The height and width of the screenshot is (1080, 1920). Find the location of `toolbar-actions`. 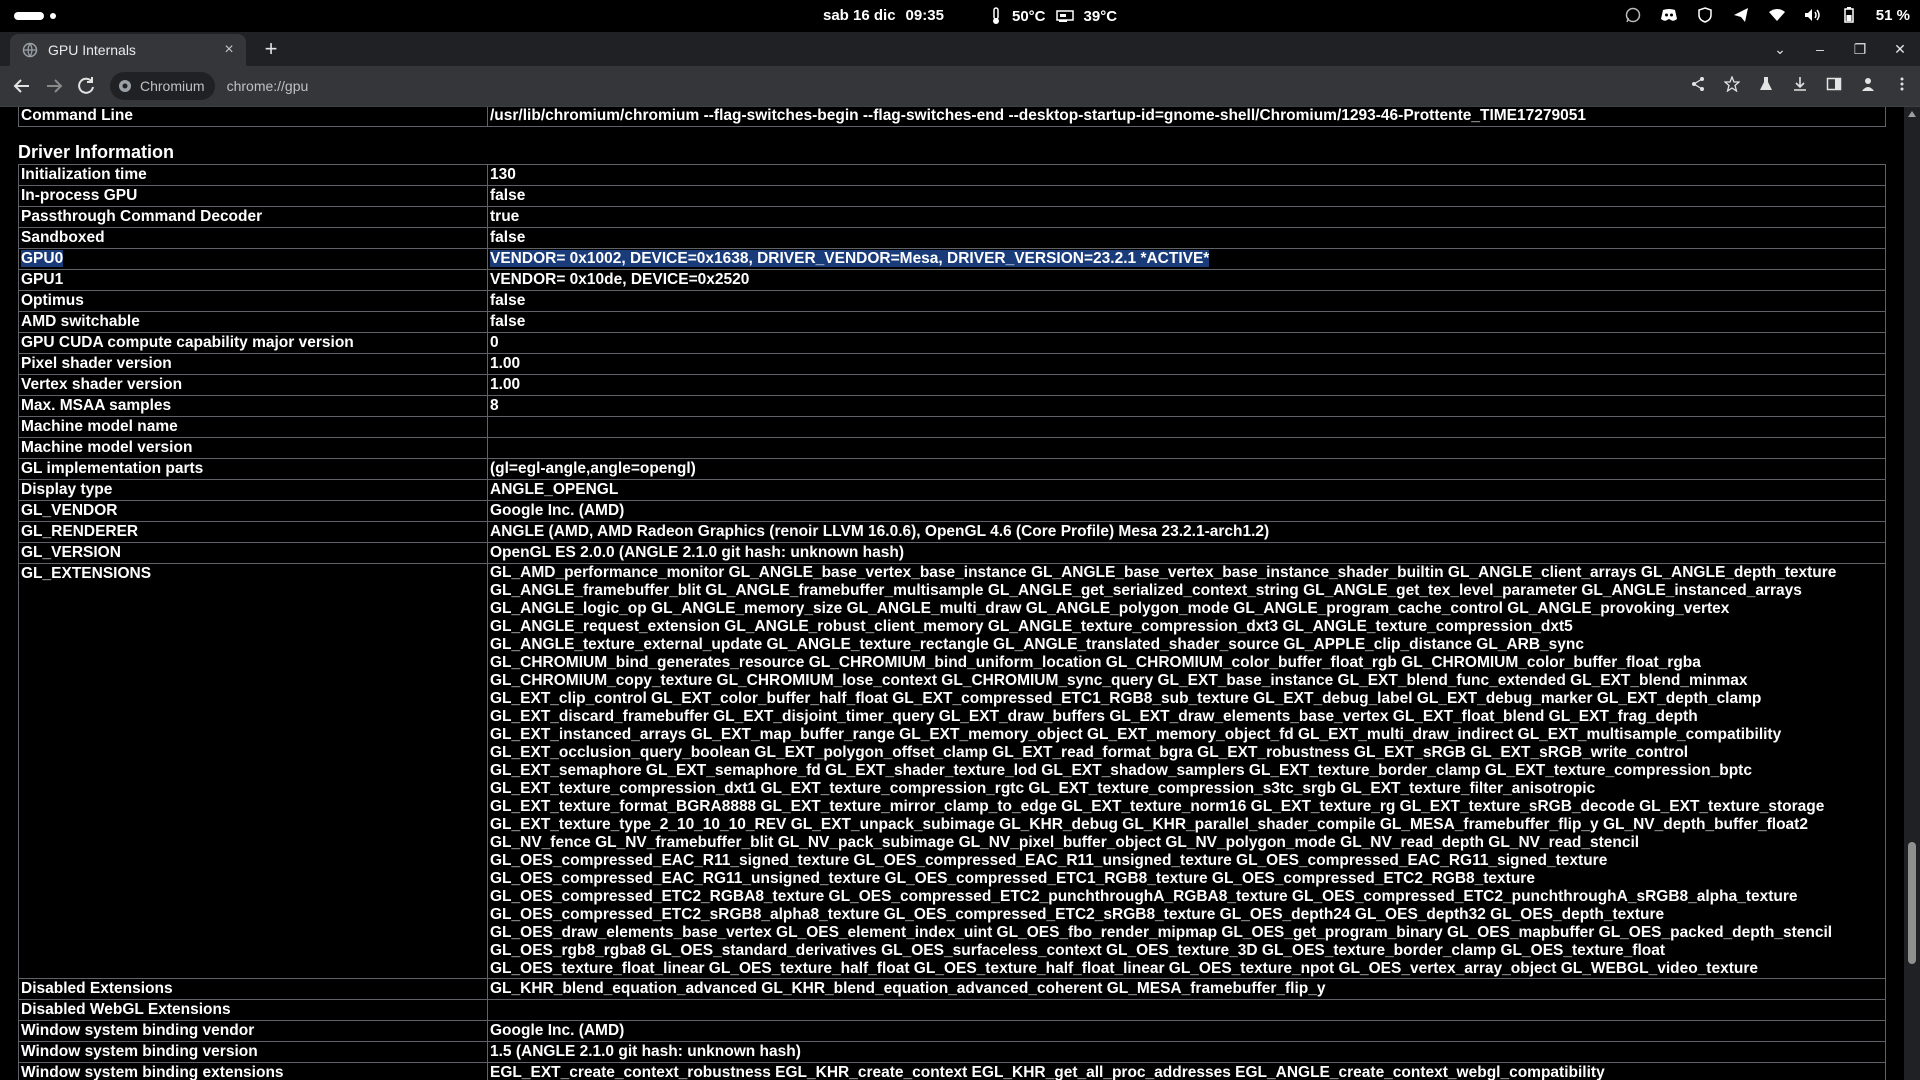

toolbar-actions is located at coordinates (1800, 84).